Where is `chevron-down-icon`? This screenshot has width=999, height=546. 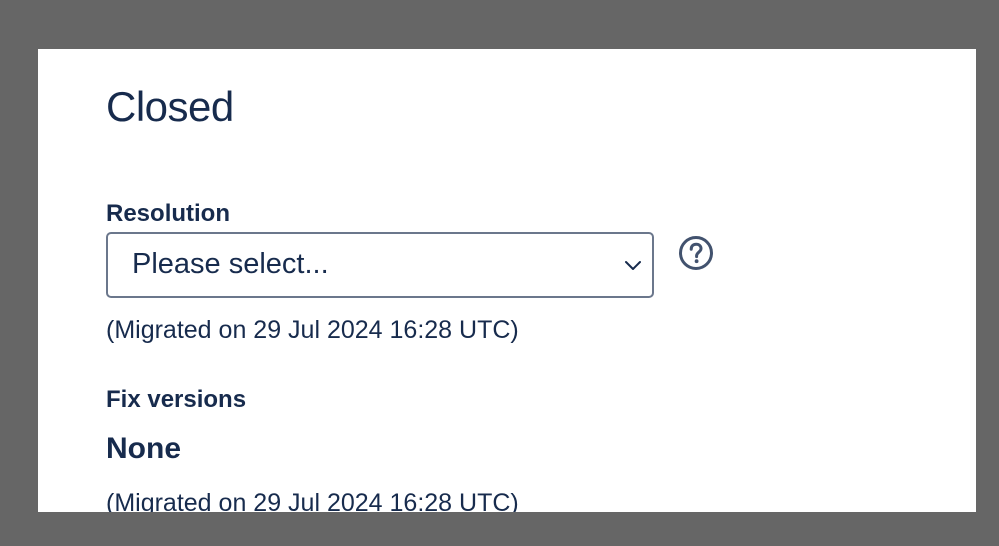 chevron-down-icon is located at coordinates (633, 265).